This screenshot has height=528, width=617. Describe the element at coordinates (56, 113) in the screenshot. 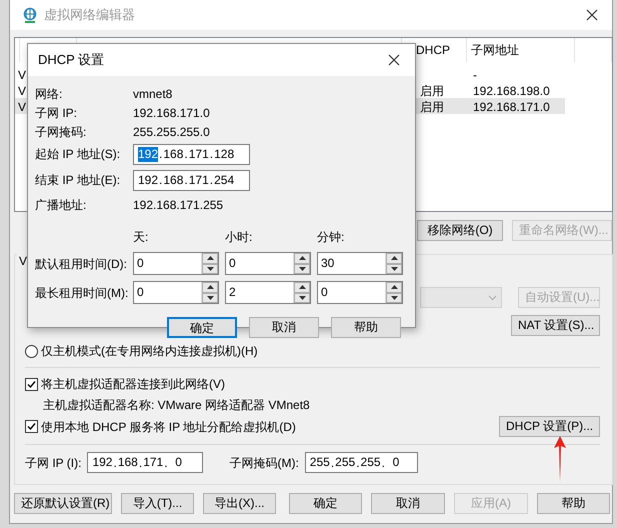

I see `field-label: 子网 IP:` at that location.